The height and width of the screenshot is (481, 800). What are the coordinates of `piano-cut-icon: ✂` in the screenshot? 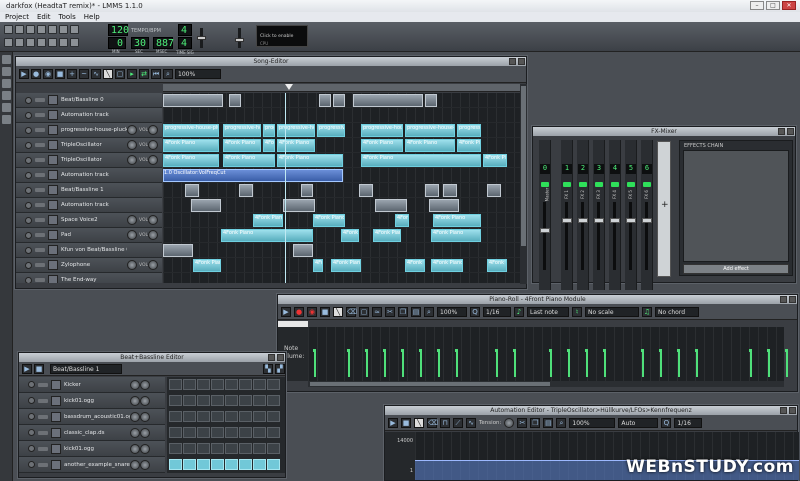 It's located at (390, 311).